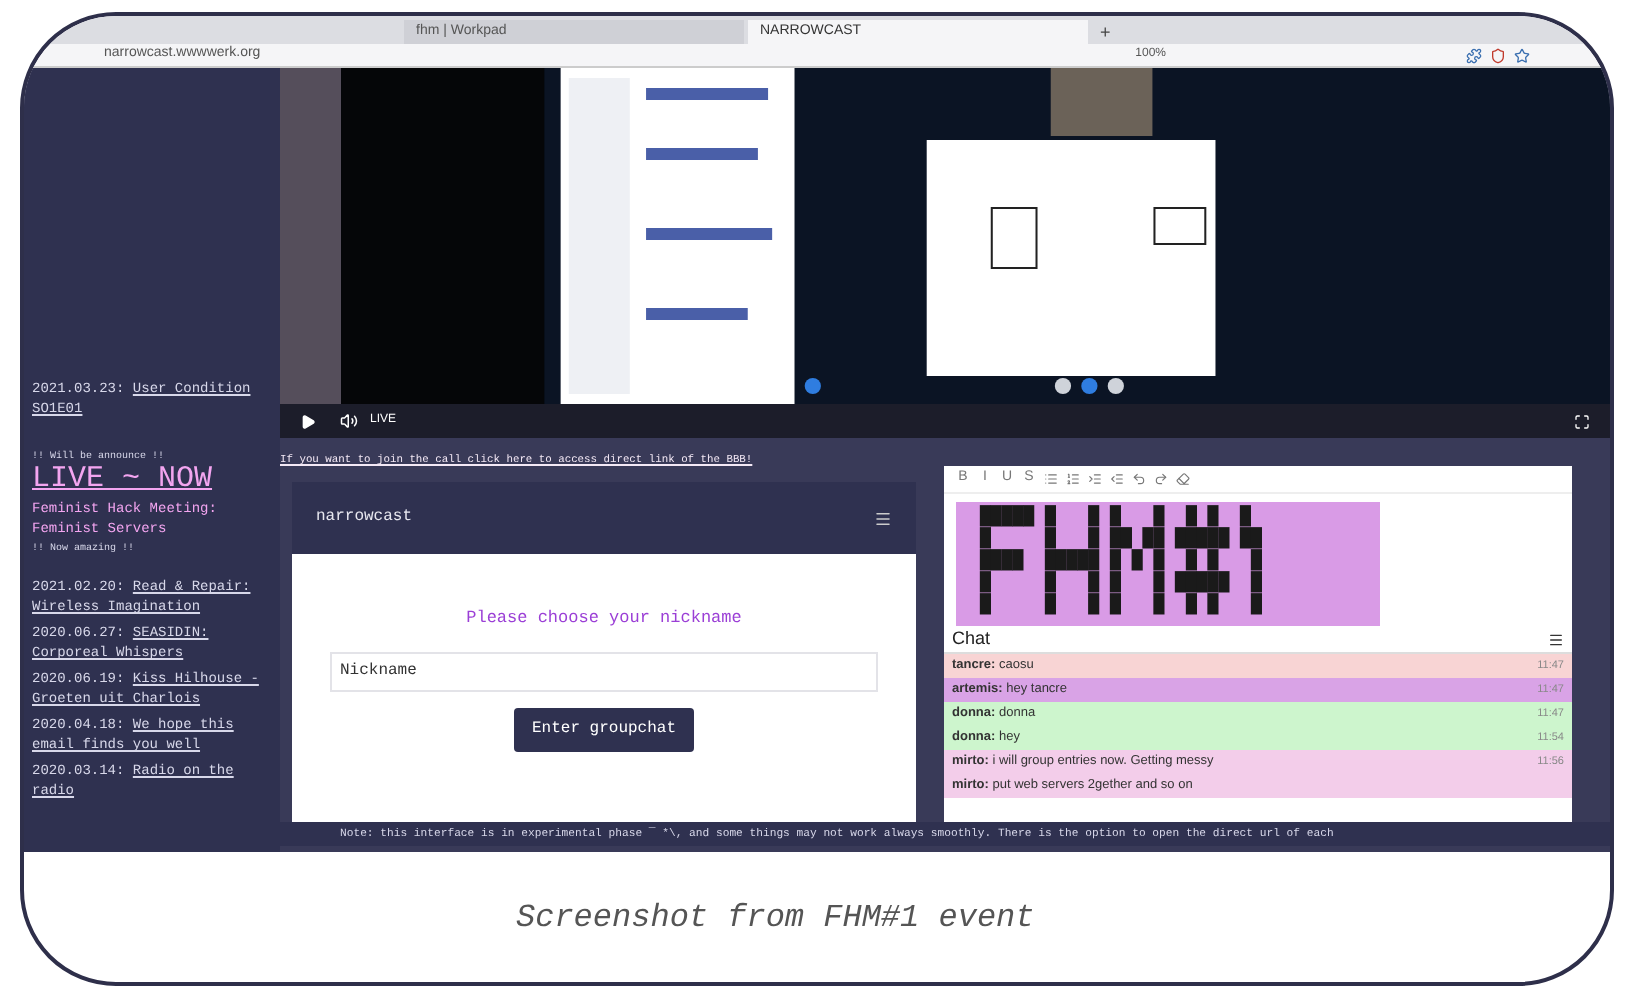  What do you see at coordinates (1051, 479) in the screenshot?
I see `list-icon` at bounding box center [1051, 479].